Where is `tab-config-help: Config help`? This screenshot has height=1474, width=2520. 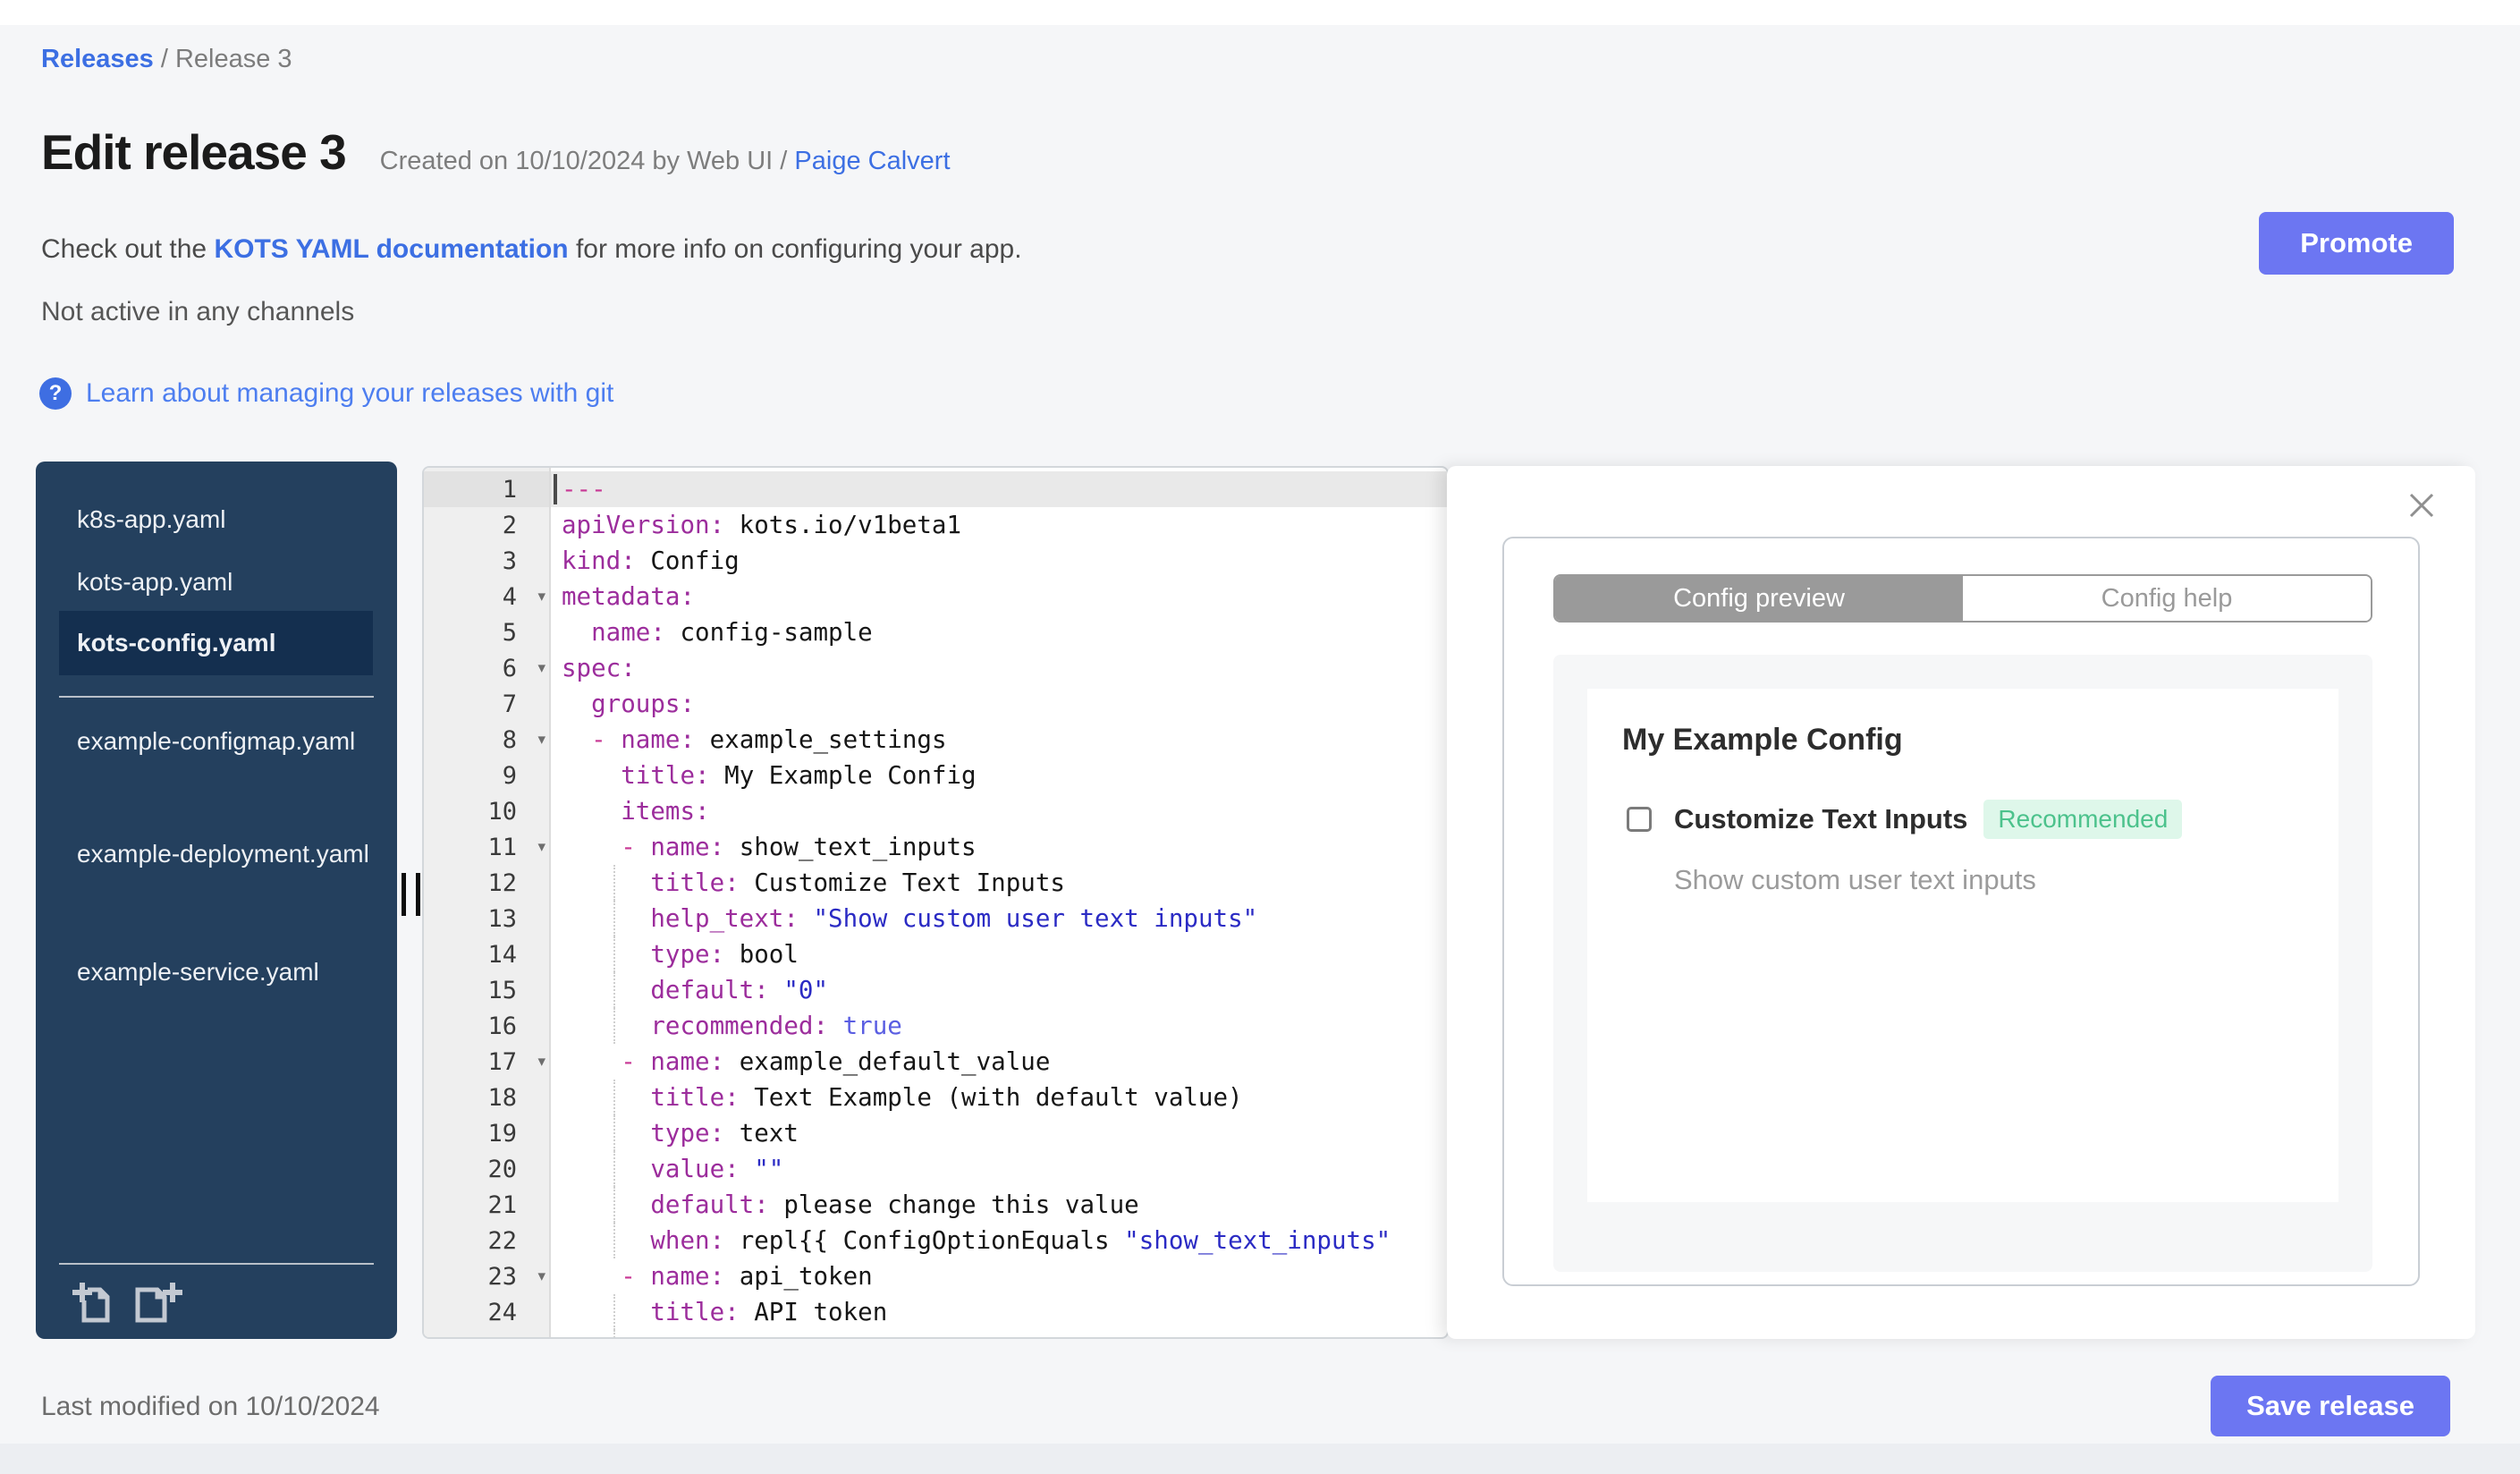 tab-config-help: Config help is located at coordinates (2167, 598).